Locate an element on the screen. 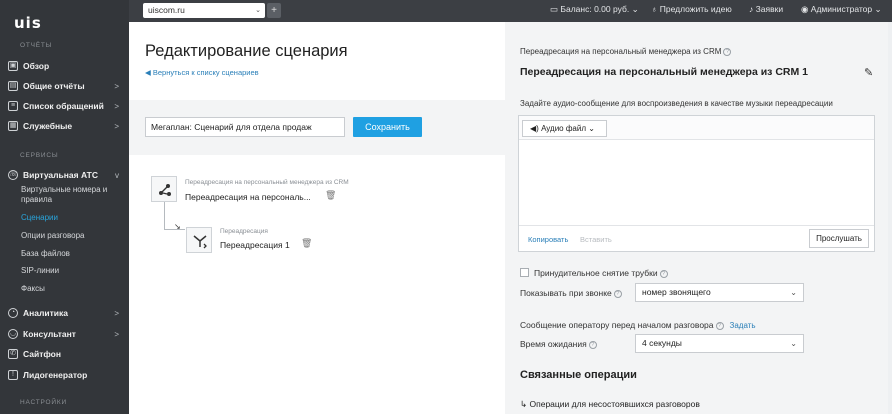  sidebar-item-sitephone: ✆ Сайтфон is located at coordinates (64, 354).